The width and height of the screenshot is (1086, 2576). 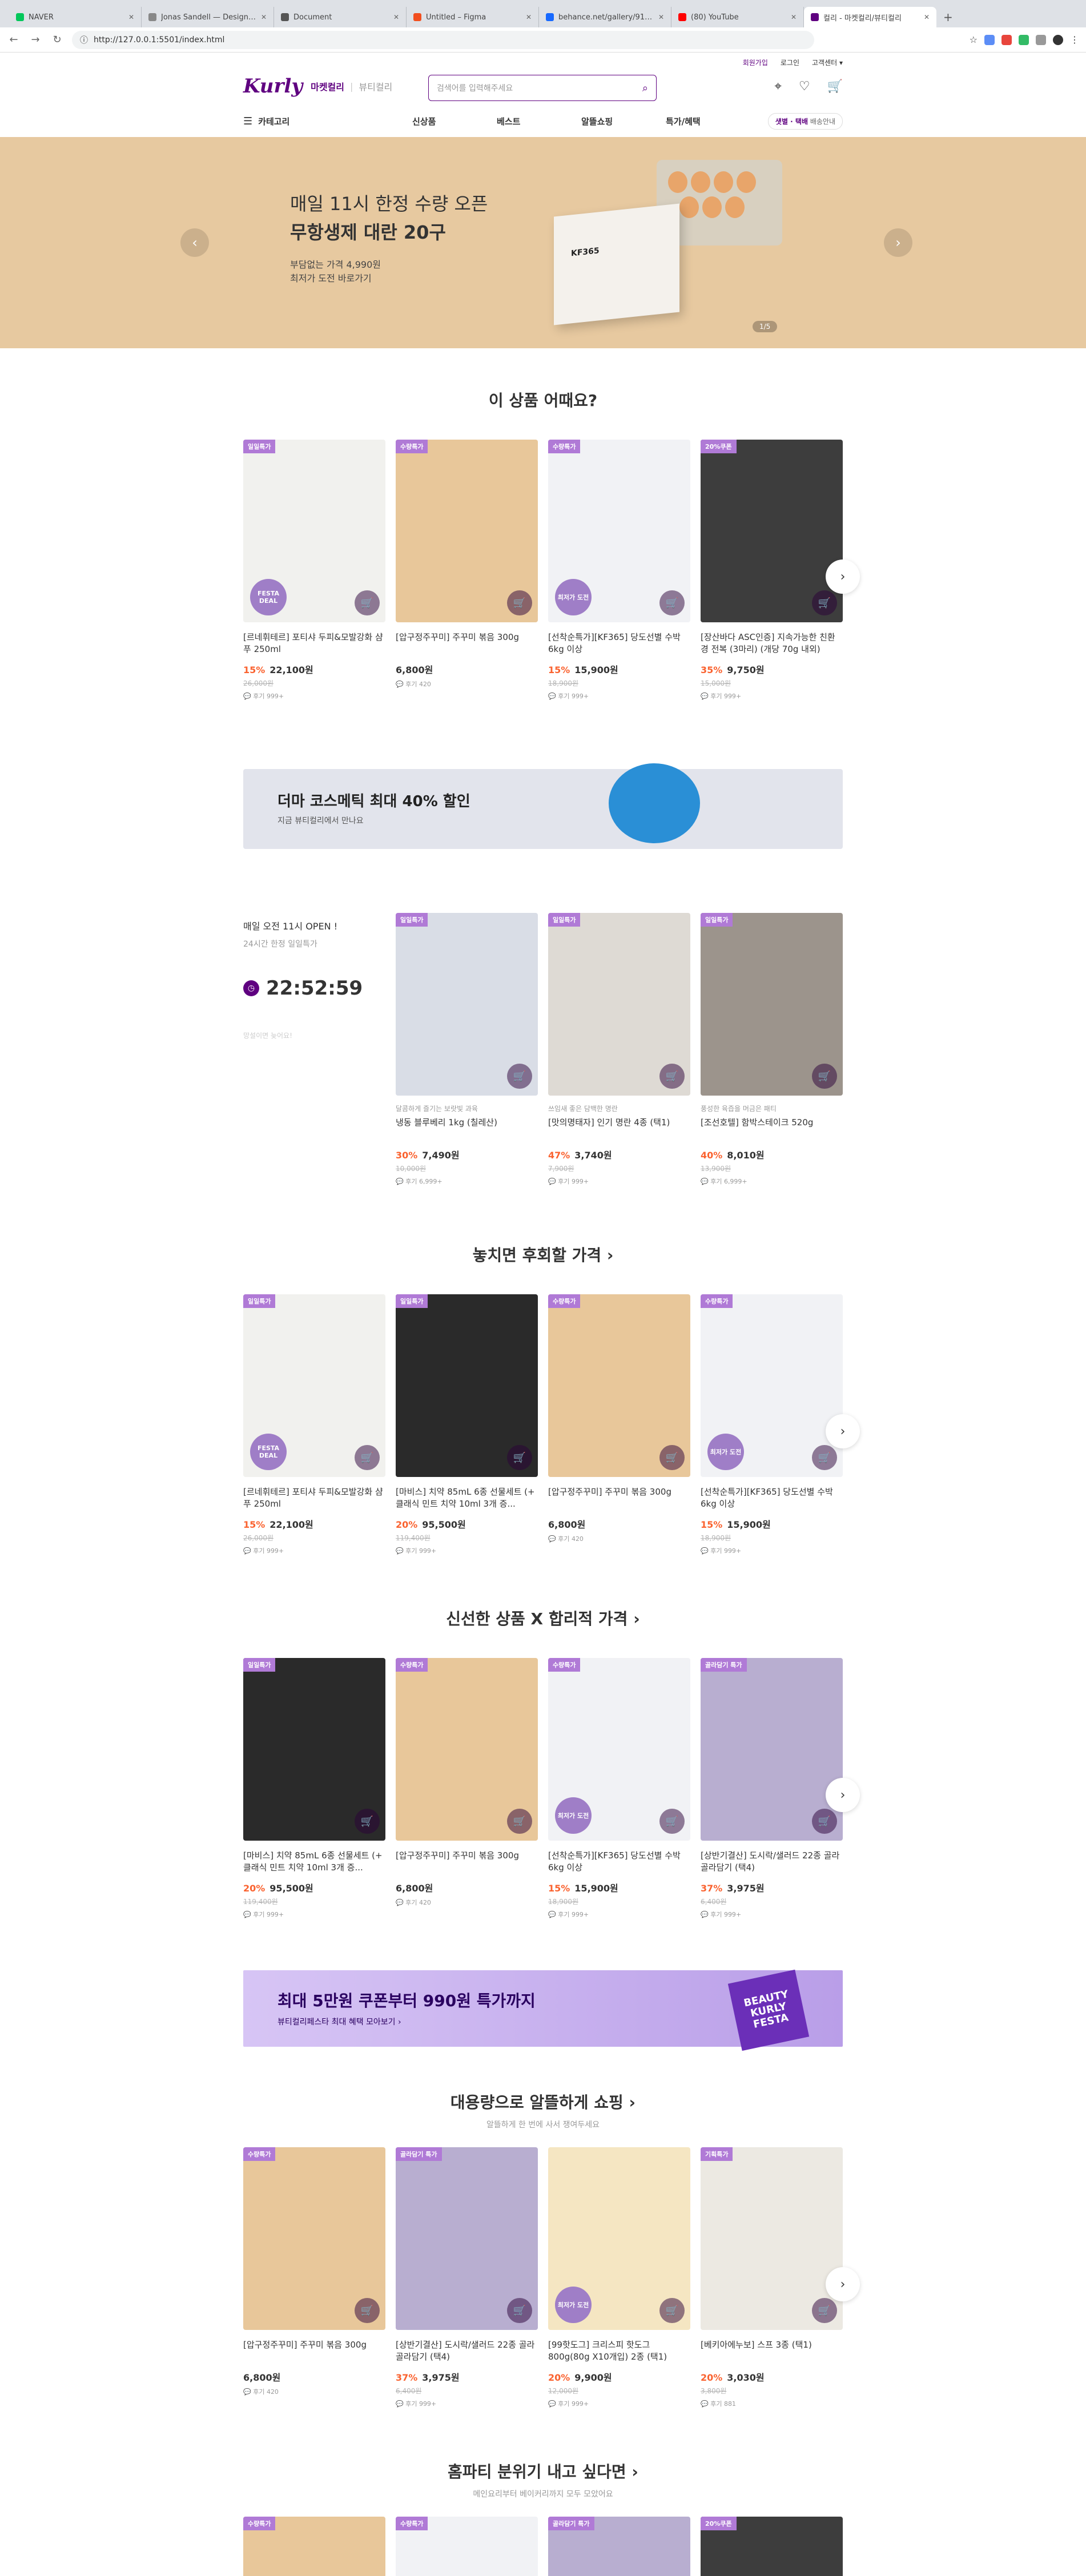 I want to click on cosmetic-banner: 더마 코스메틱 최대 40% 할인 지금 뷰티컬리에서 만나요, so click(x=543, y=806).